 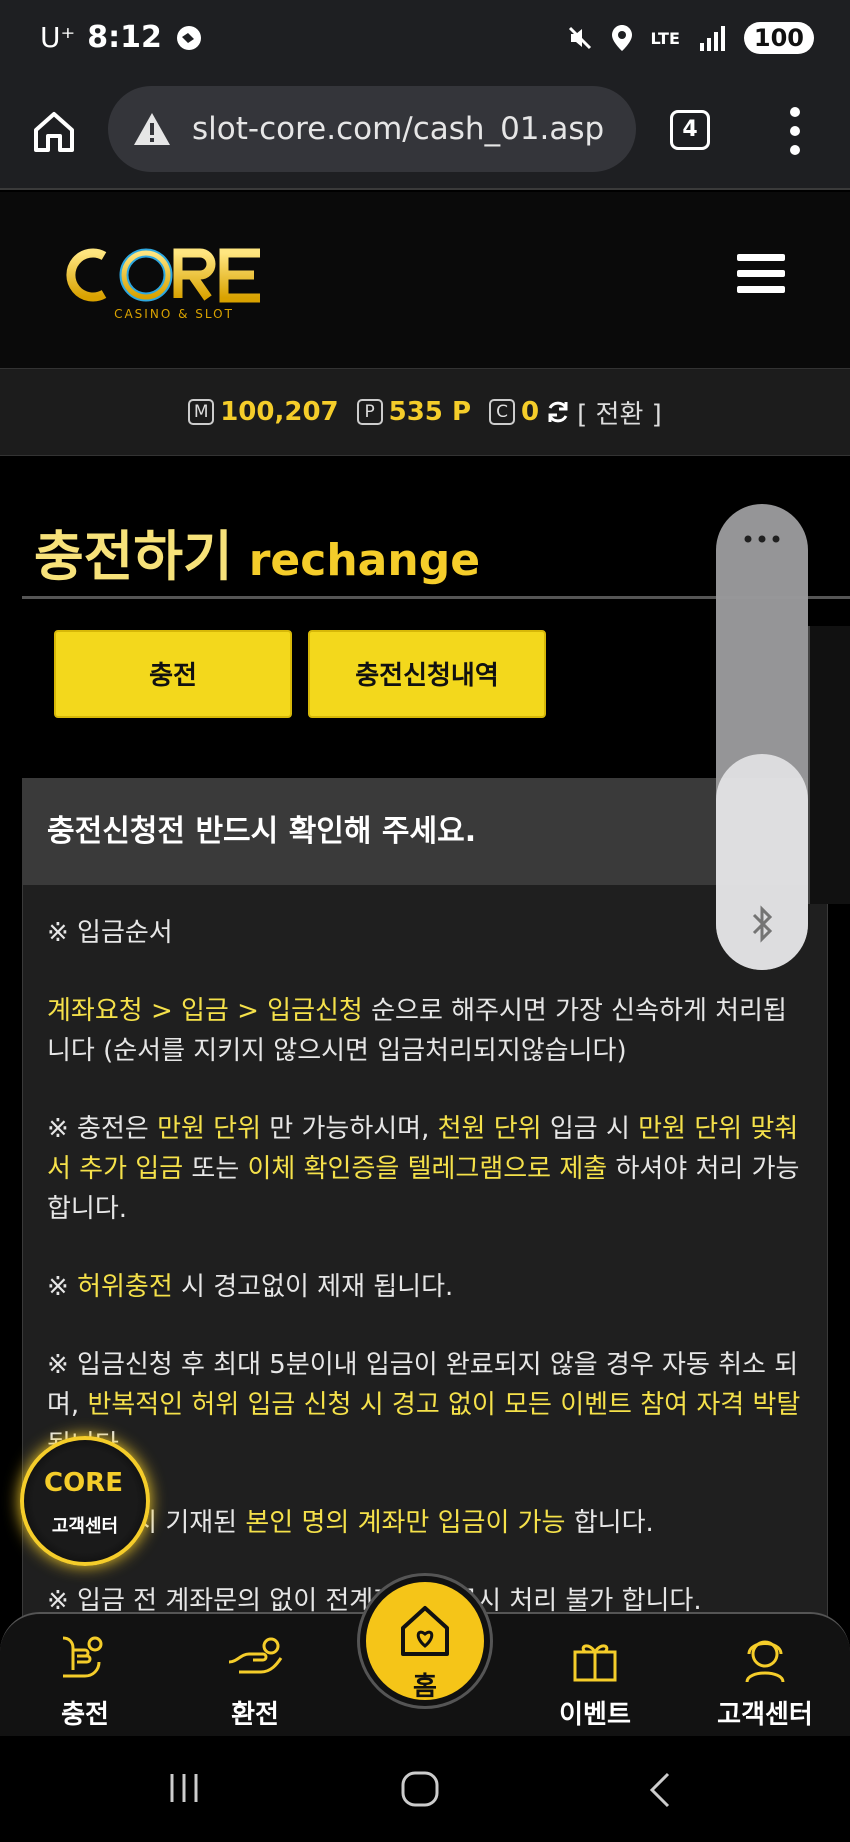 What do you see at coordinates (427, 674) in the screenshot?
I see `charge-history-button: 충전신청내역` at bounding box center [427, 674].